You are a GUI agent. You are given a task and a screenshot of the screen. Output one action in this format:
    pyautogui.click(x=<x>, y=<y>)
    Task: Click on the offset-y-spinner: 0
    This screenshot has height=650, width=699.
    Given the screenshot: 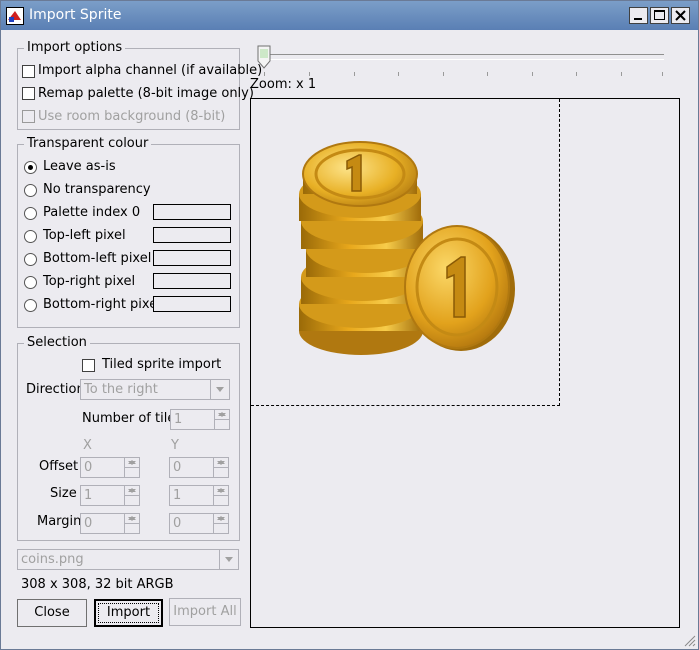 What is the action you would take?
    pyautogui.click(x=199, y=467)
    